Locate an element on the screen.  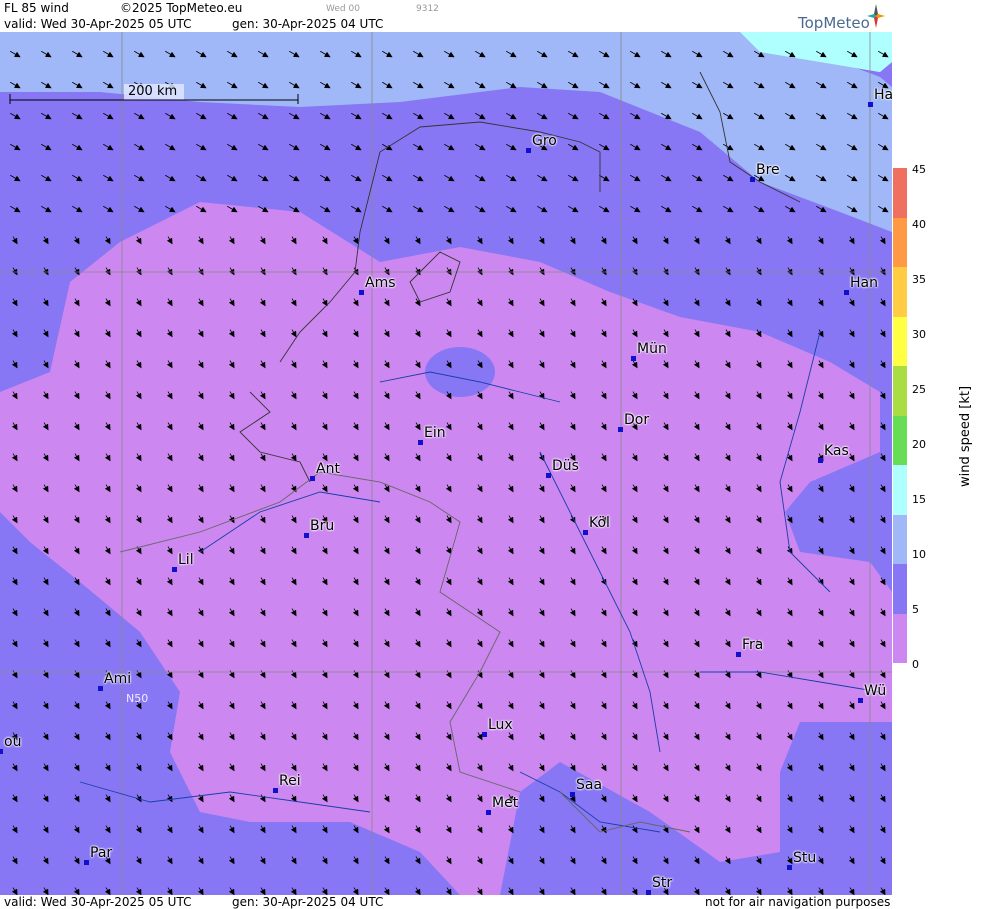
city-label: Ein is located at coordinates (435, 433).